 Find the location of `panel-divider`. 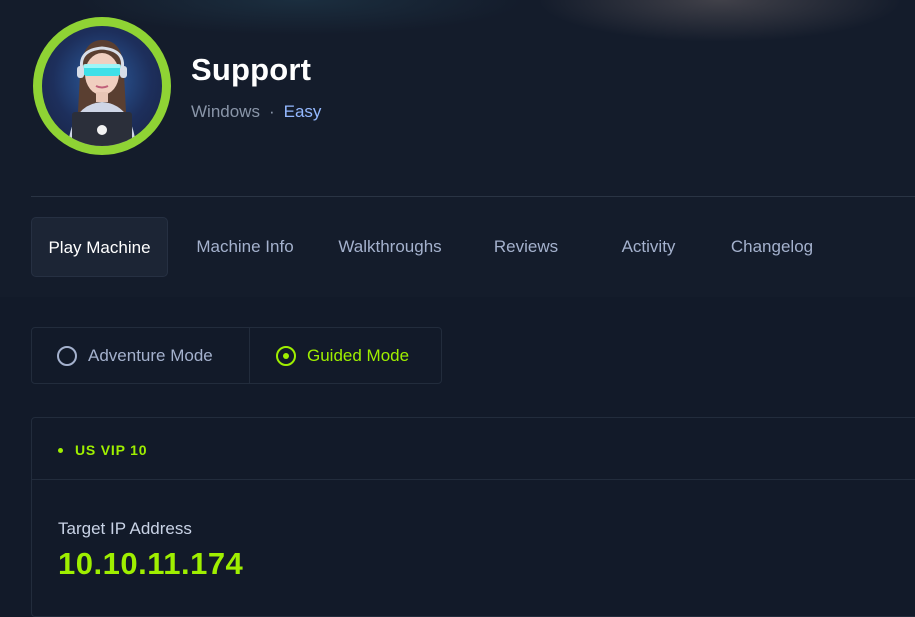

panel-divider is located at coordinates (473, 479).